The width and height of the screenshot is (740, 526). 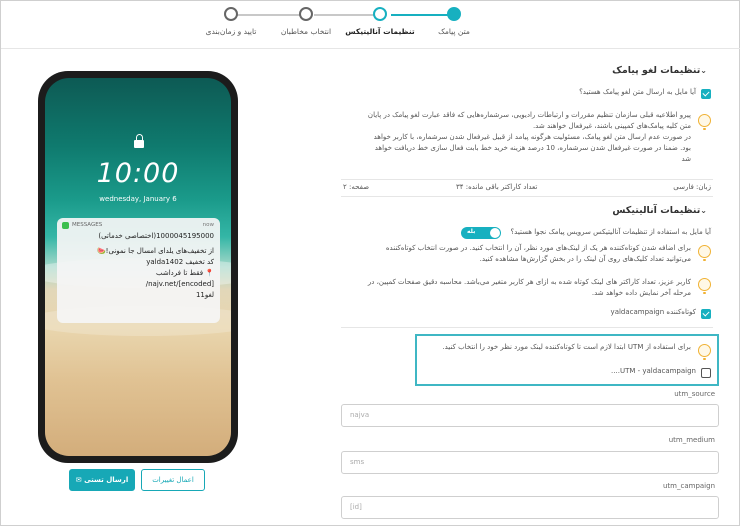 What do you see at coordinates (204, 295) in the screenshot?
I see `notification-line: لغو11` at bounding box center [204, 295].